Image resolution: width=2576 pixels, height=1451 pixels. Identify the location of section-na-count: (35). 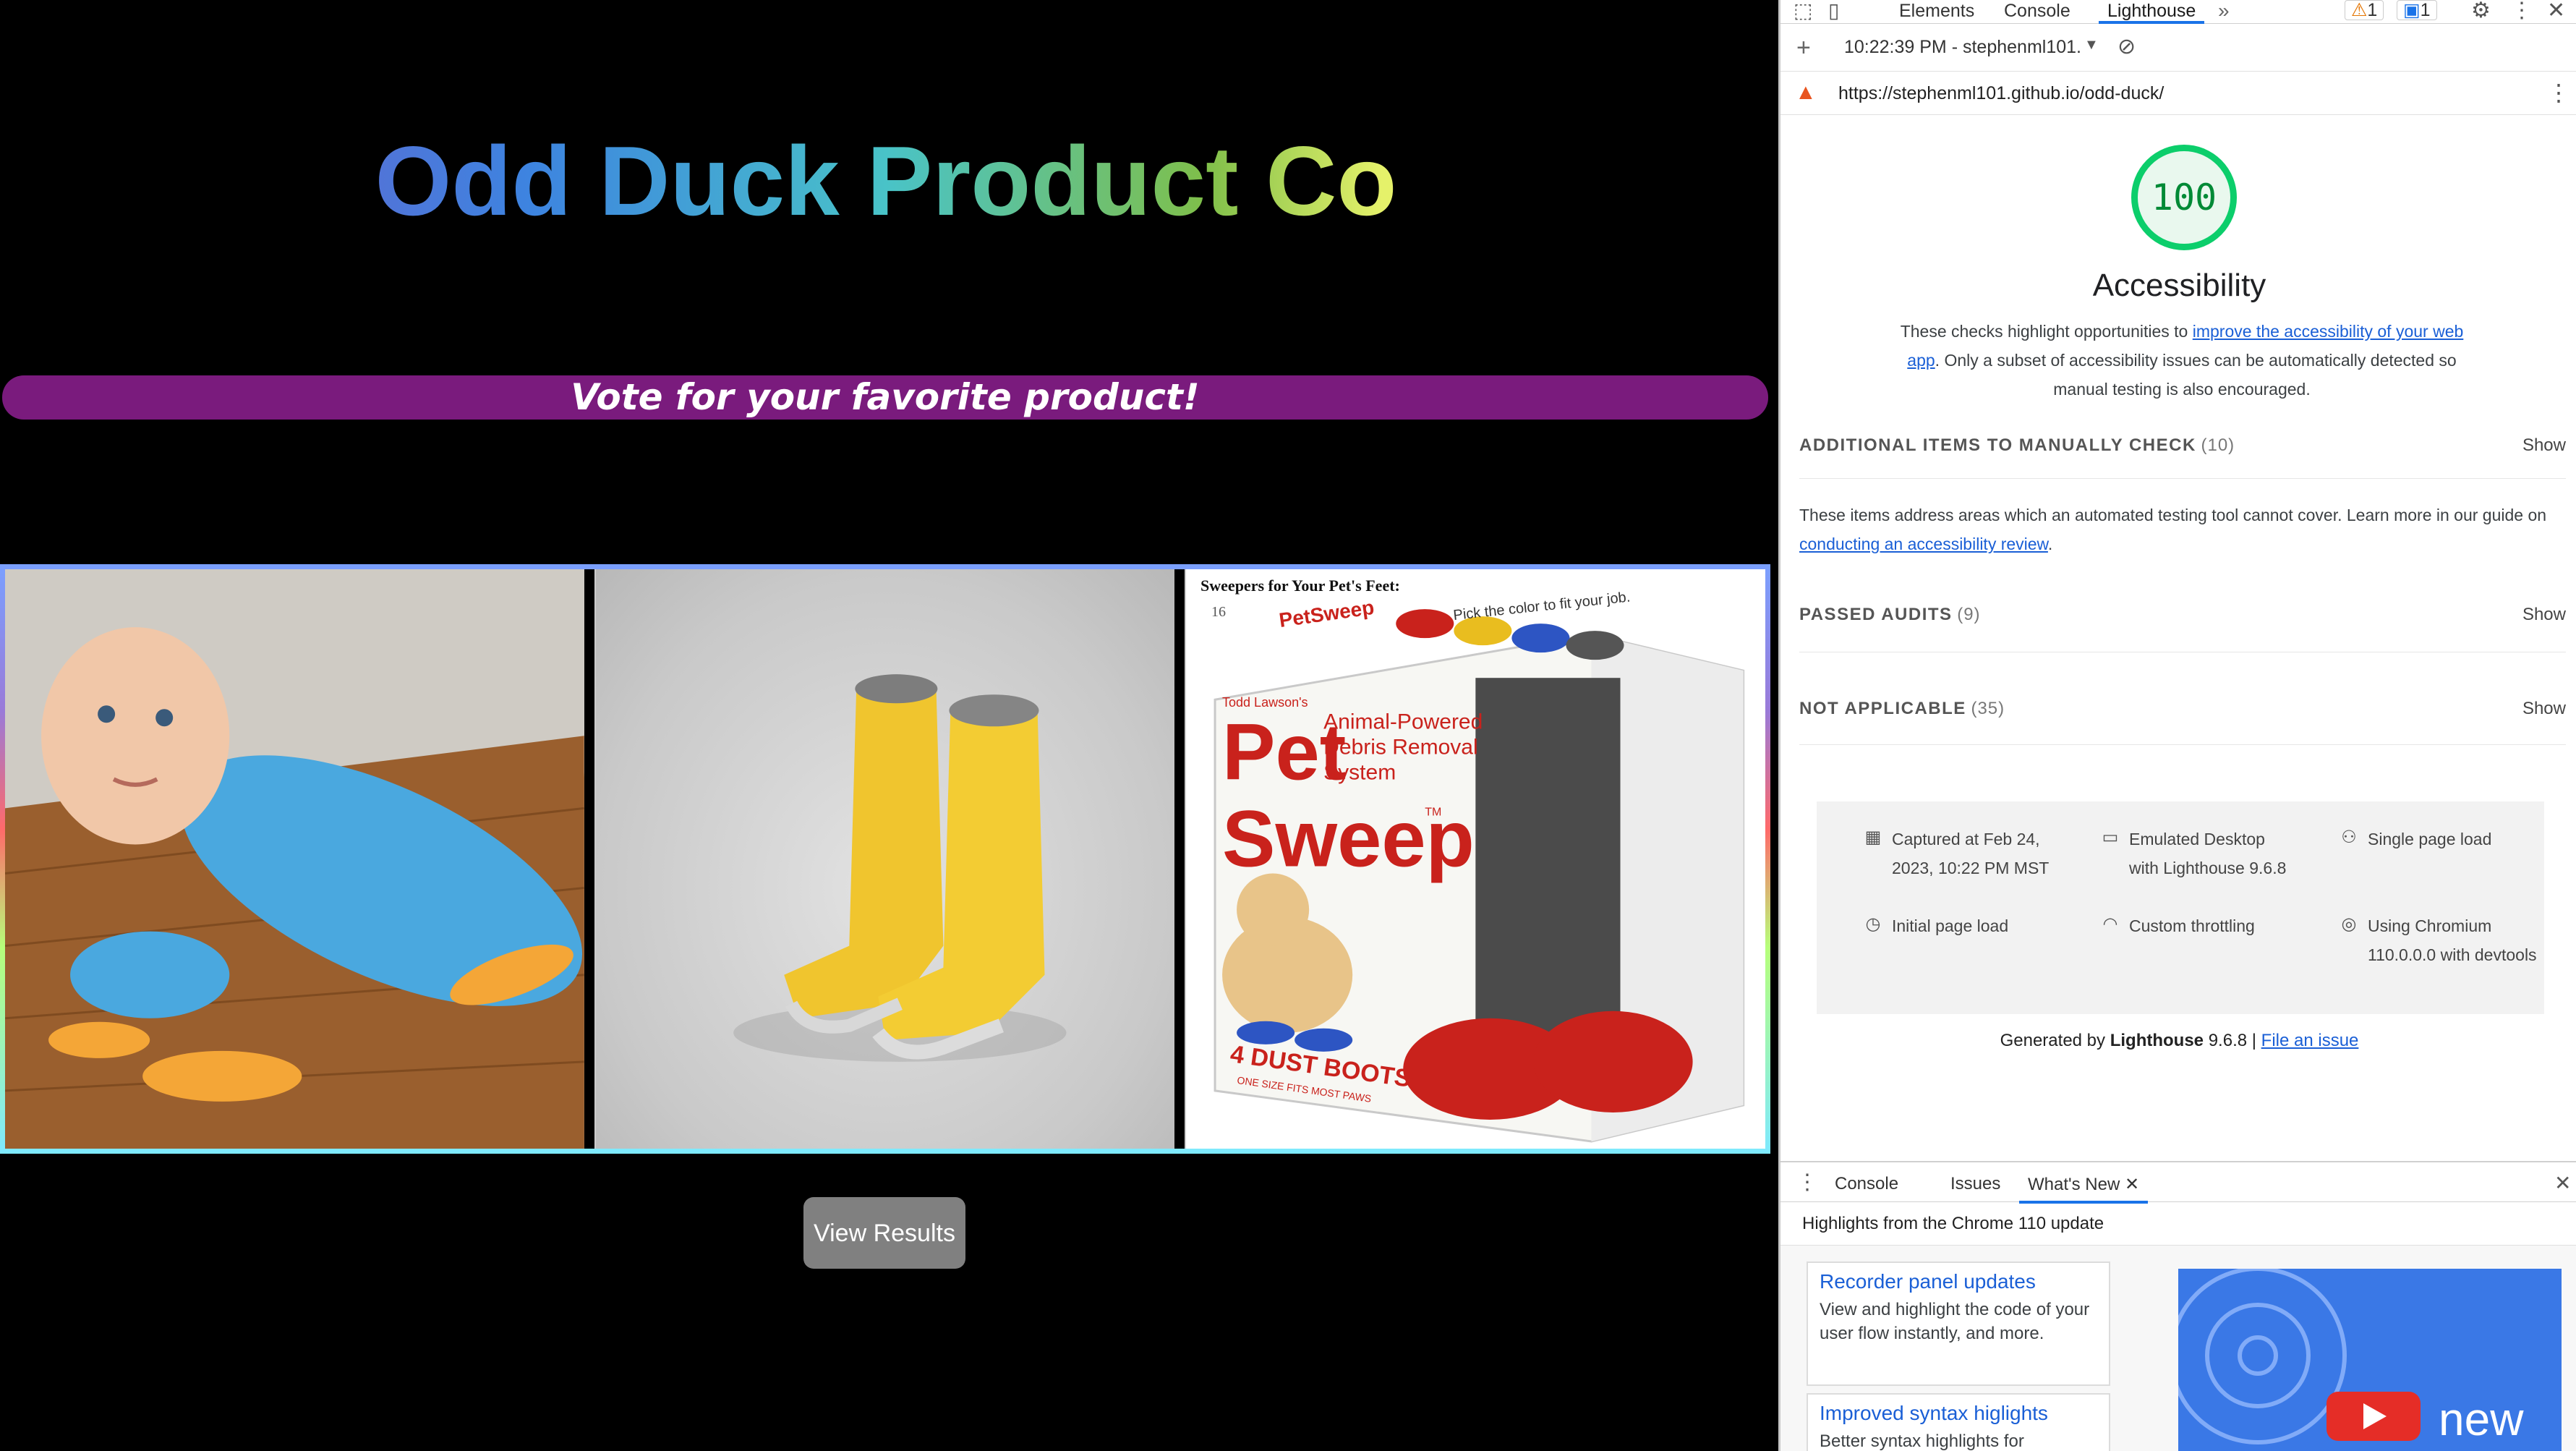
(1988, 709).